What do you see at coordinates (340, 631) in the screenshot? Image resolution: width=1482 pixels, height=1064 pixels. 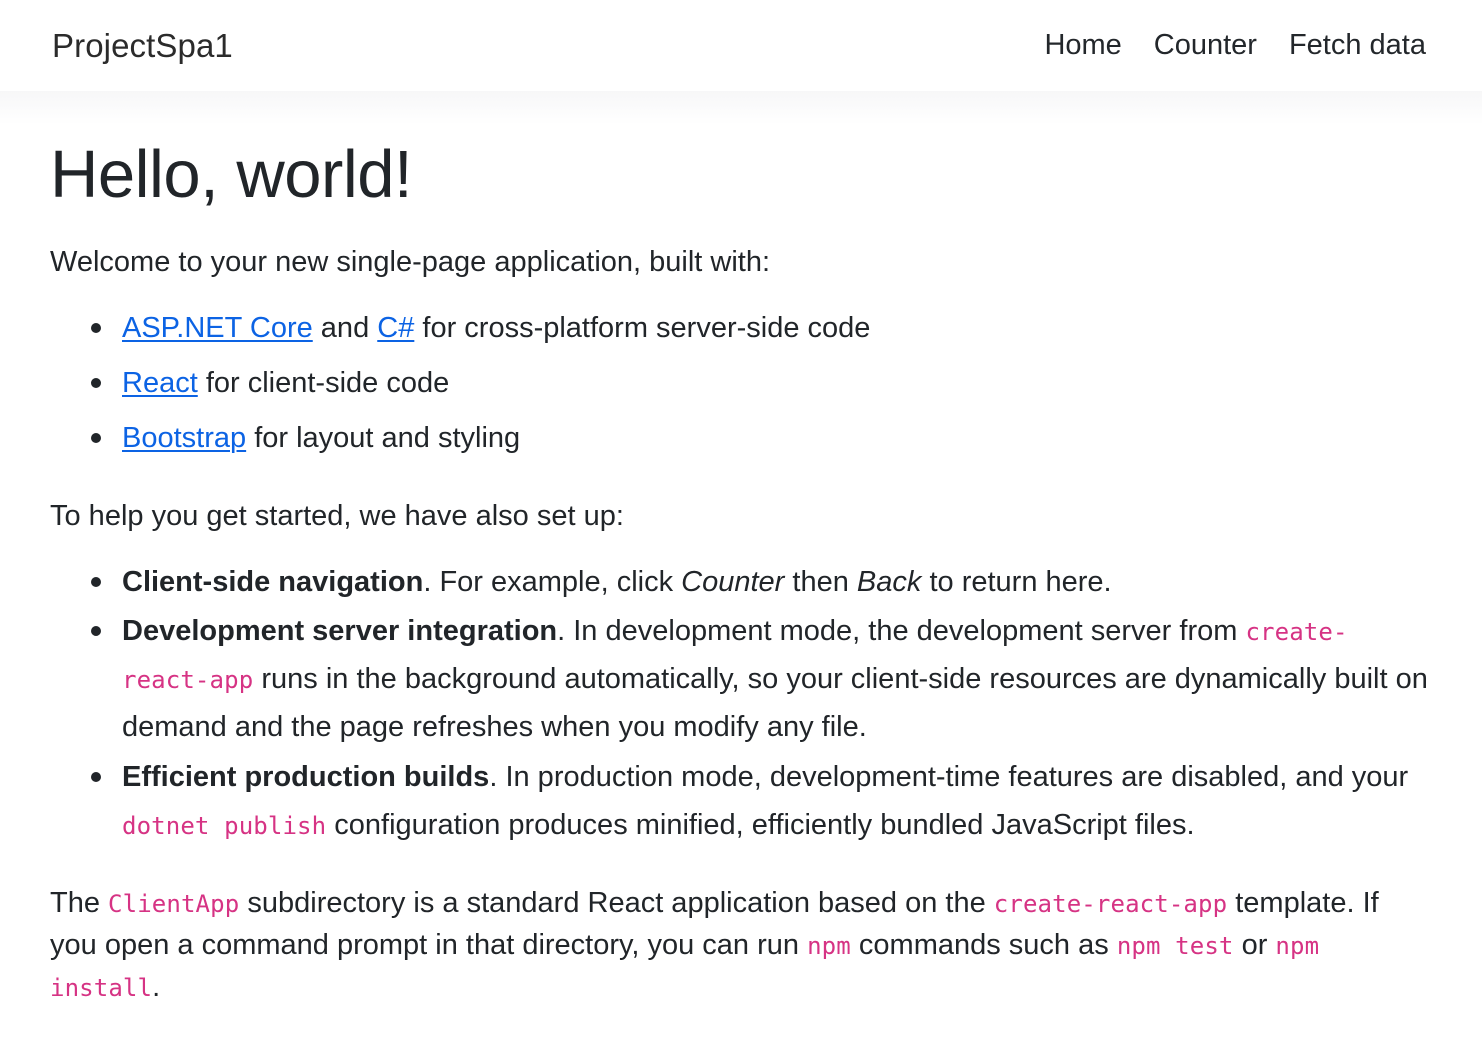 I see `feature-1-title: Development server integration` at bounding box center [340, 631].